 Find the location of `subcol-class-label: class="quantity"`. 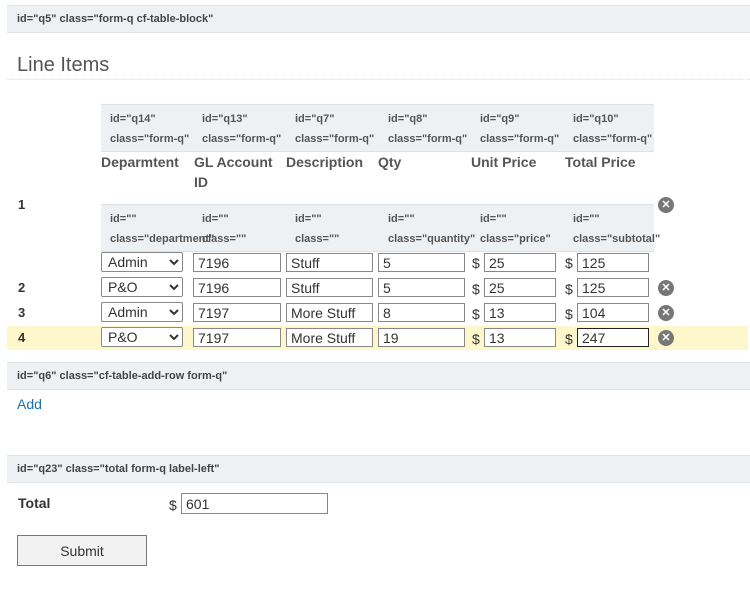

subcol-class-label: class="quantity" is located at coordinates (432, 239).